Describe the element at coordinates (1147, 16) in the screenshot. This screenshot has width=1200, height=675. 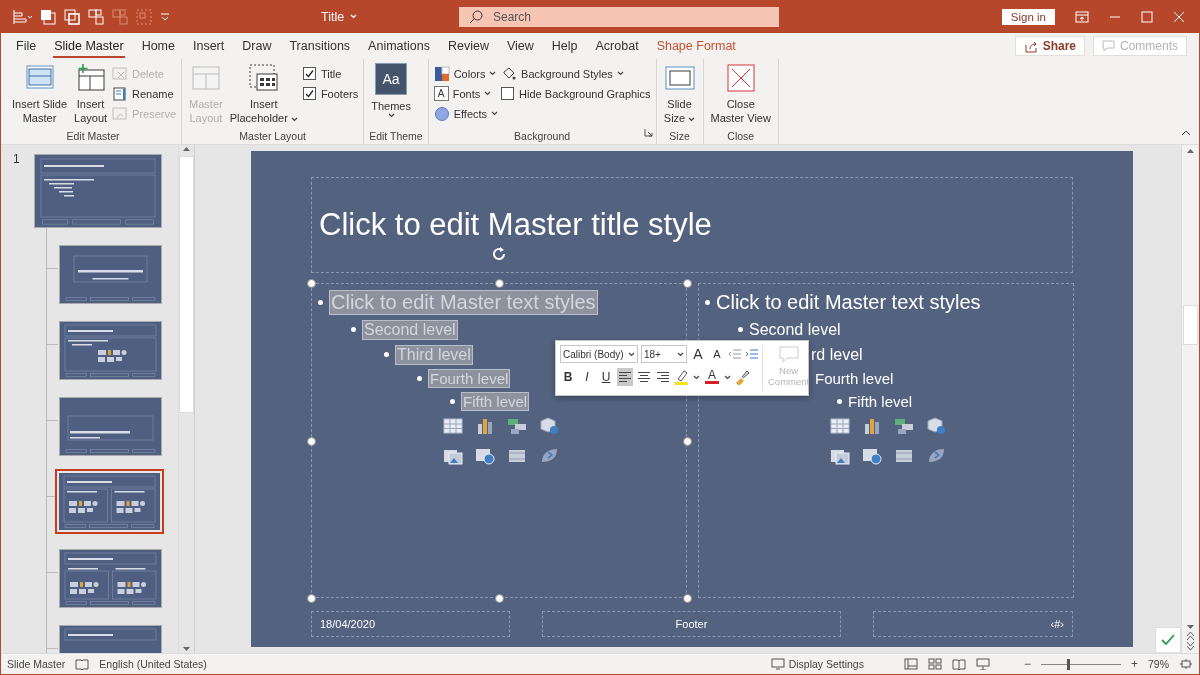
I see `maximize-icon` at that location.